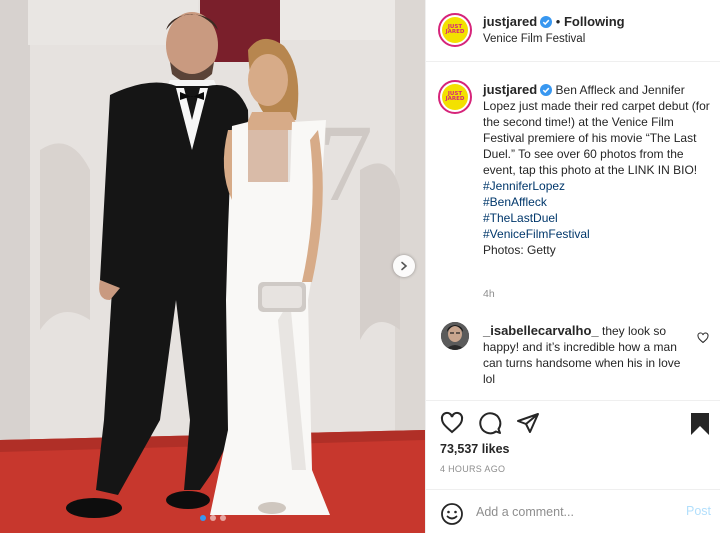 Image resolution: width=720 pixels, height=533 pixels. What do you see at coordinates (528, 423) in the screenshot?
I see `share-icon` at bounding box center [528, 423].